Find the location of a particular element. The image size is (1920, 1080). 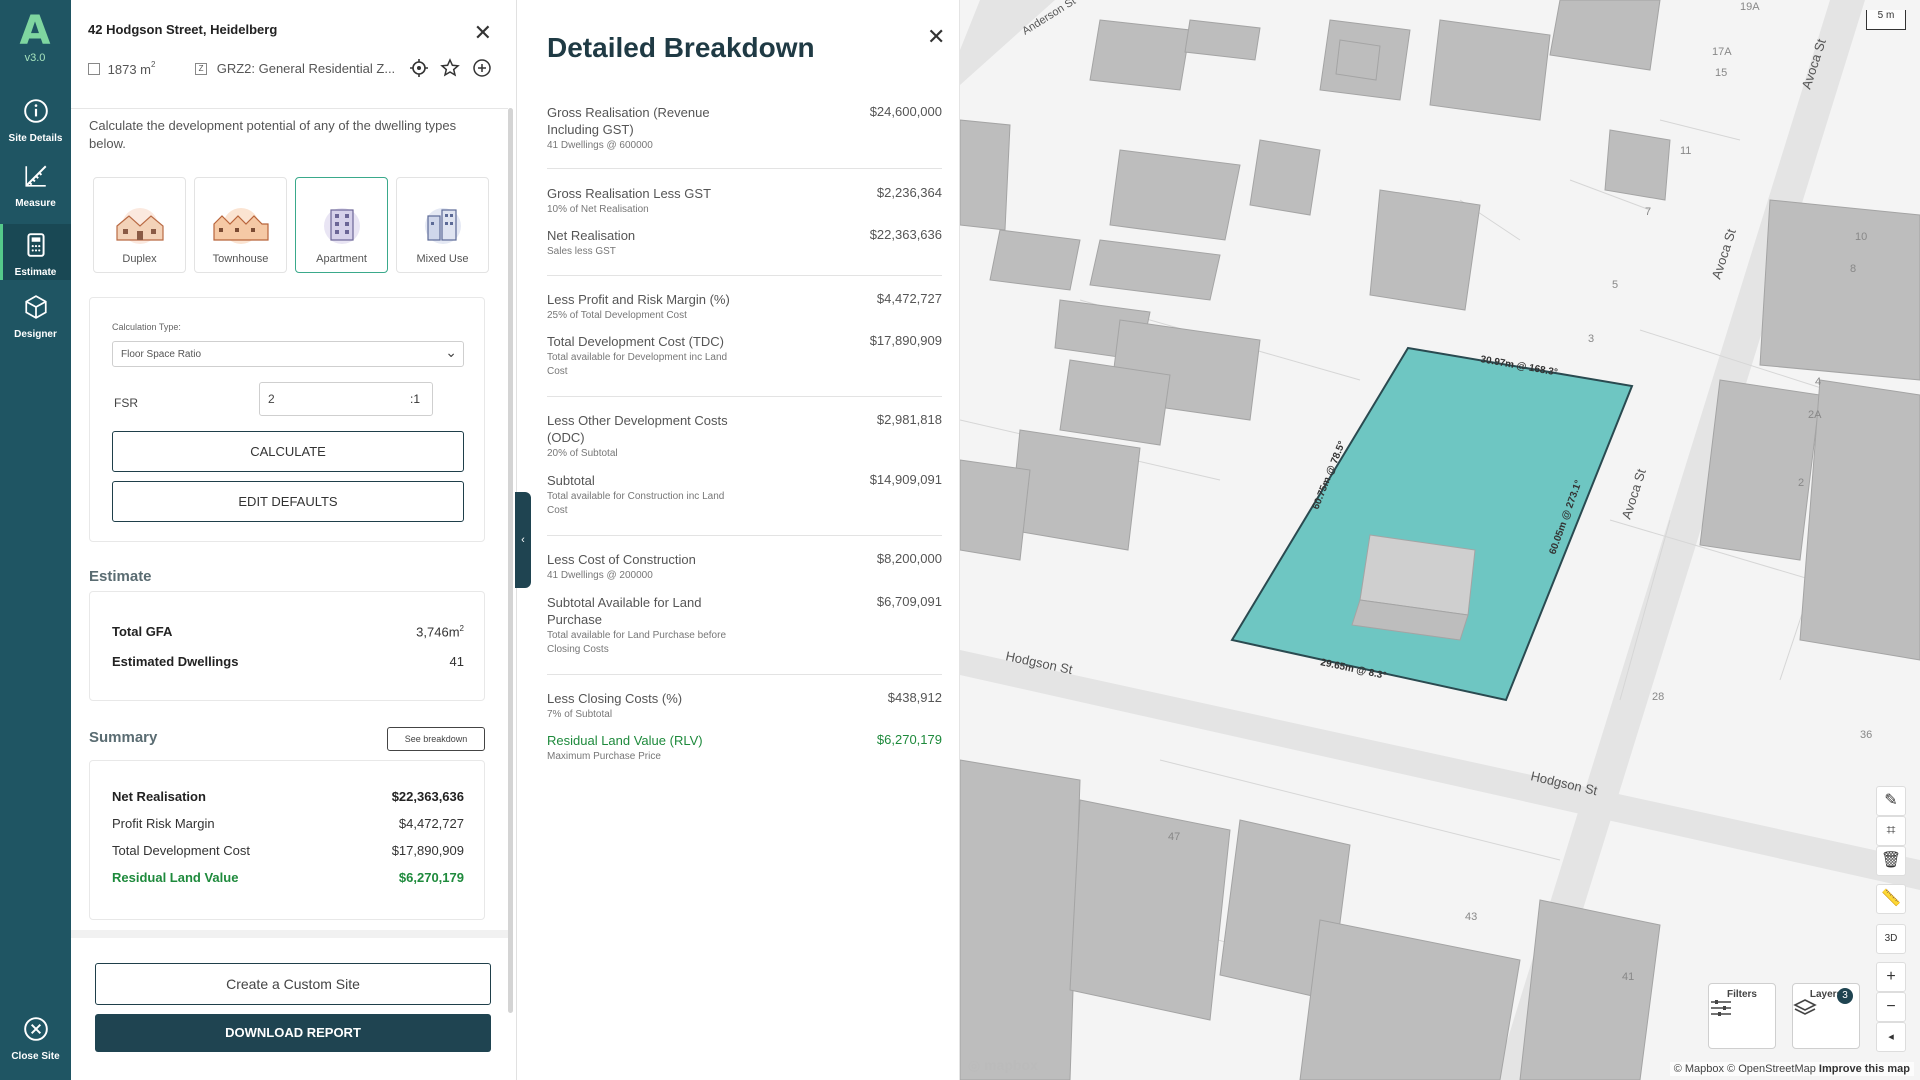

breakdown-sub: 20% of Subtotal is located at coordinates (582, 453).